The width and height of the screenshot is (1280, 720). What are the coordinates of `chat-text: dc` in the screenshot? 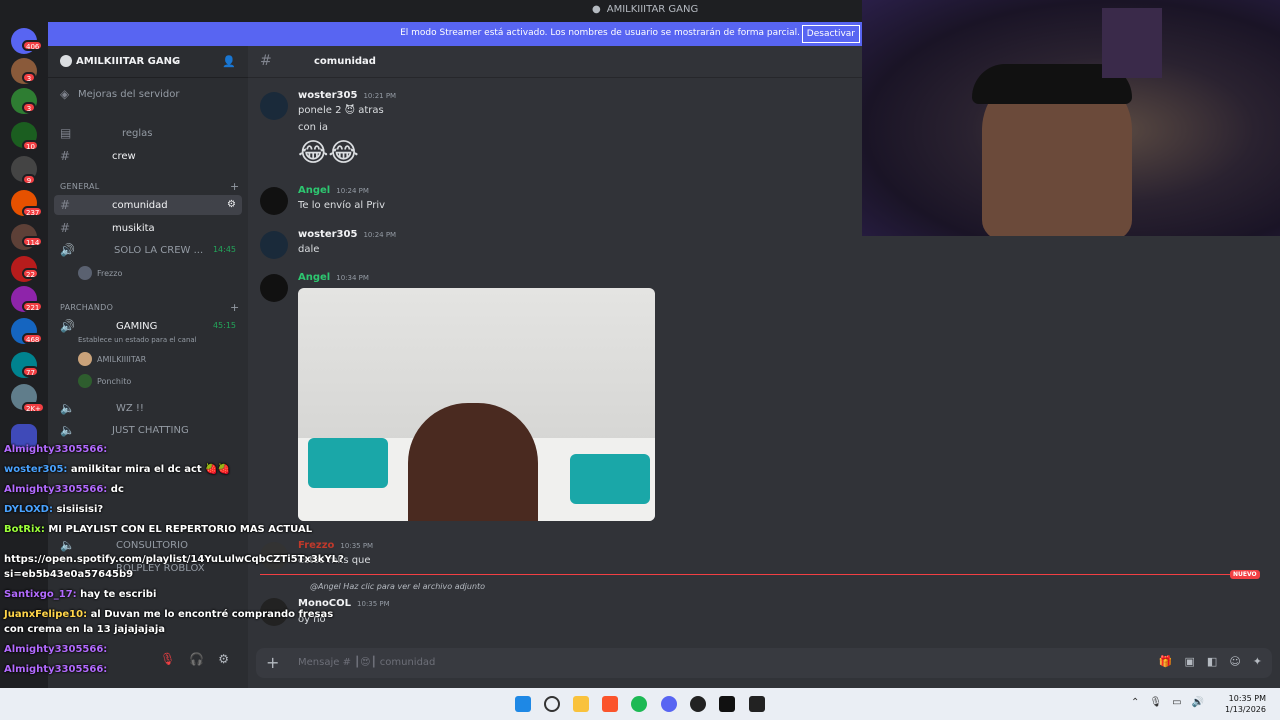 It's located at (117, 489).